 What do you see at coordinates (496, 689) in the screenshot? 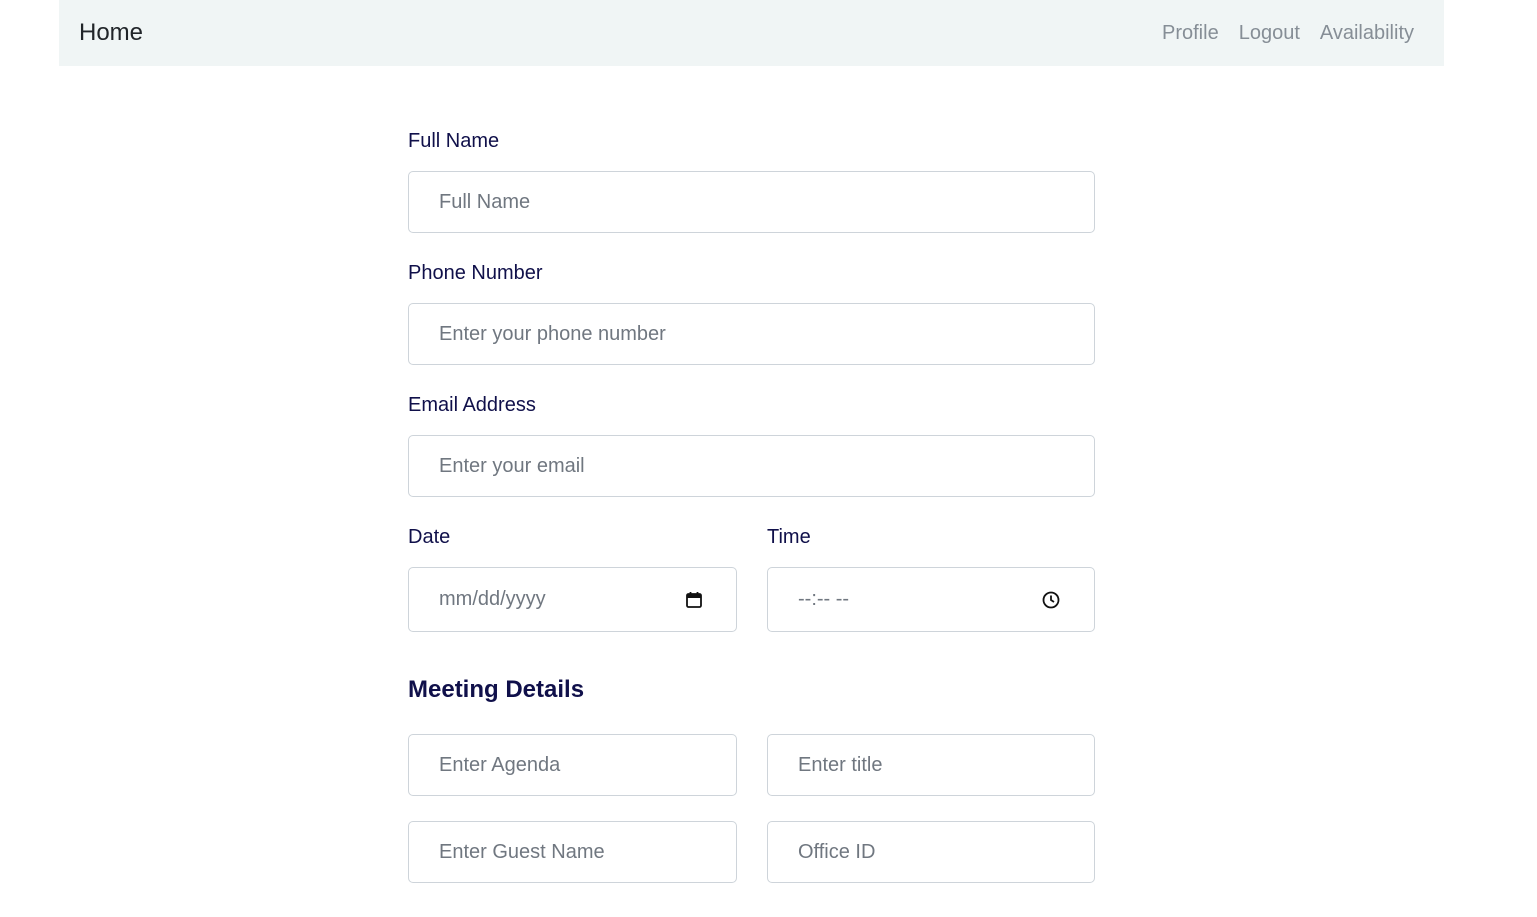
I see `meeting-details-heading: Meeting Details` at bounding box center [496, 689].